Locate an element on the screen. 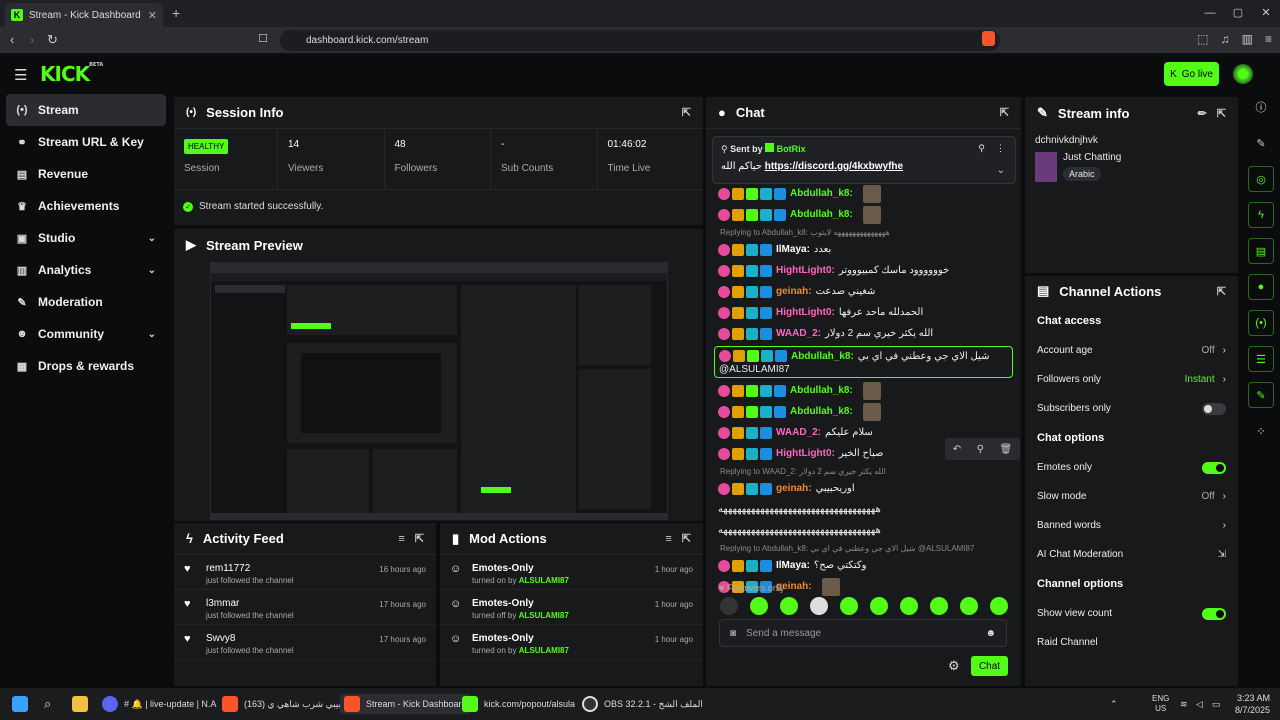 The width and height of the screenshot is (1280, 720). taskbar-item-discord: # 🔔 | live-update | N.A is located at coordinates (159, 704).